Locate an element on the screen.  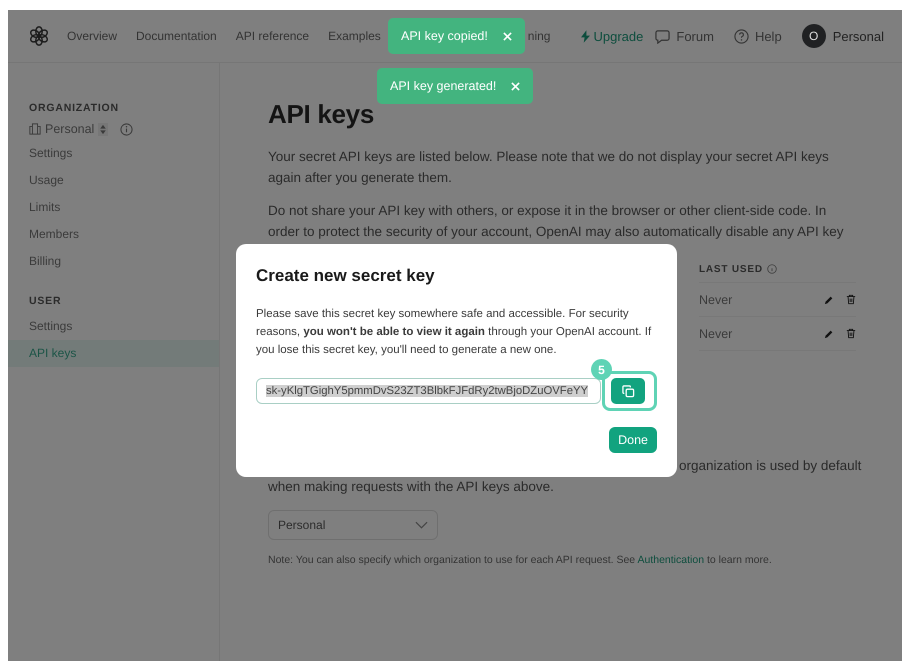
help-icon is located at coordinates (741, 36).